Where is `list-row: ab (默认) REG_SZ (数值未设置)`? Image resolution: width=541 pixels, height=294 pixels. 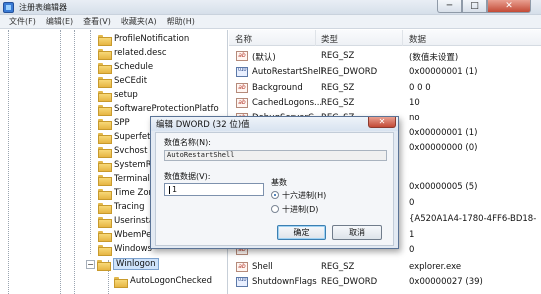
list-row: ab (默认) REG_SZ (数值未设置) is located at coordinates (385, 56).